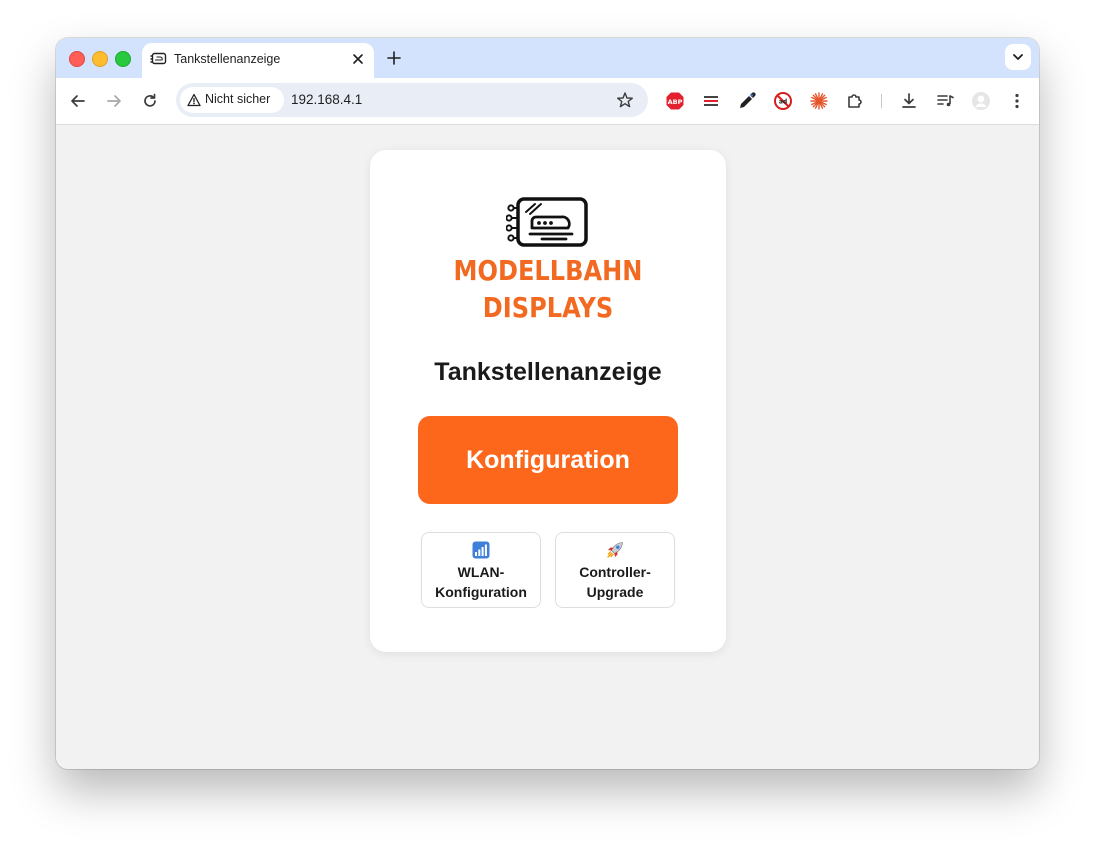  Describe the element at coordinates (909, 101) in the screenshot. I see `download-icon` at that location.